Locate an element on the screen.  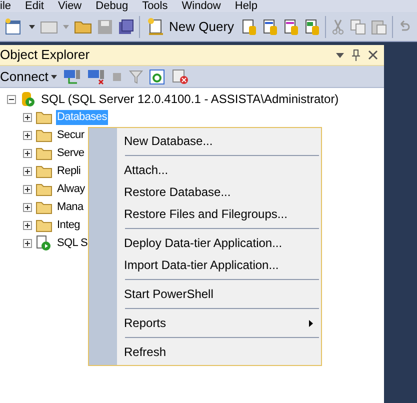
menu-item: Window is located at coordinates (201, 6).